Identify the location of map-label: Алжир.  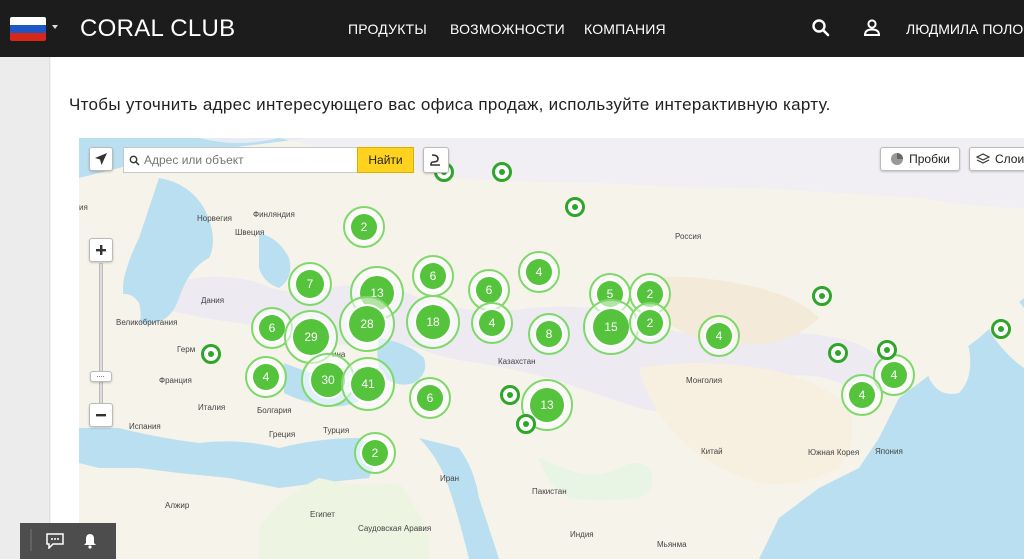
(177, 505).